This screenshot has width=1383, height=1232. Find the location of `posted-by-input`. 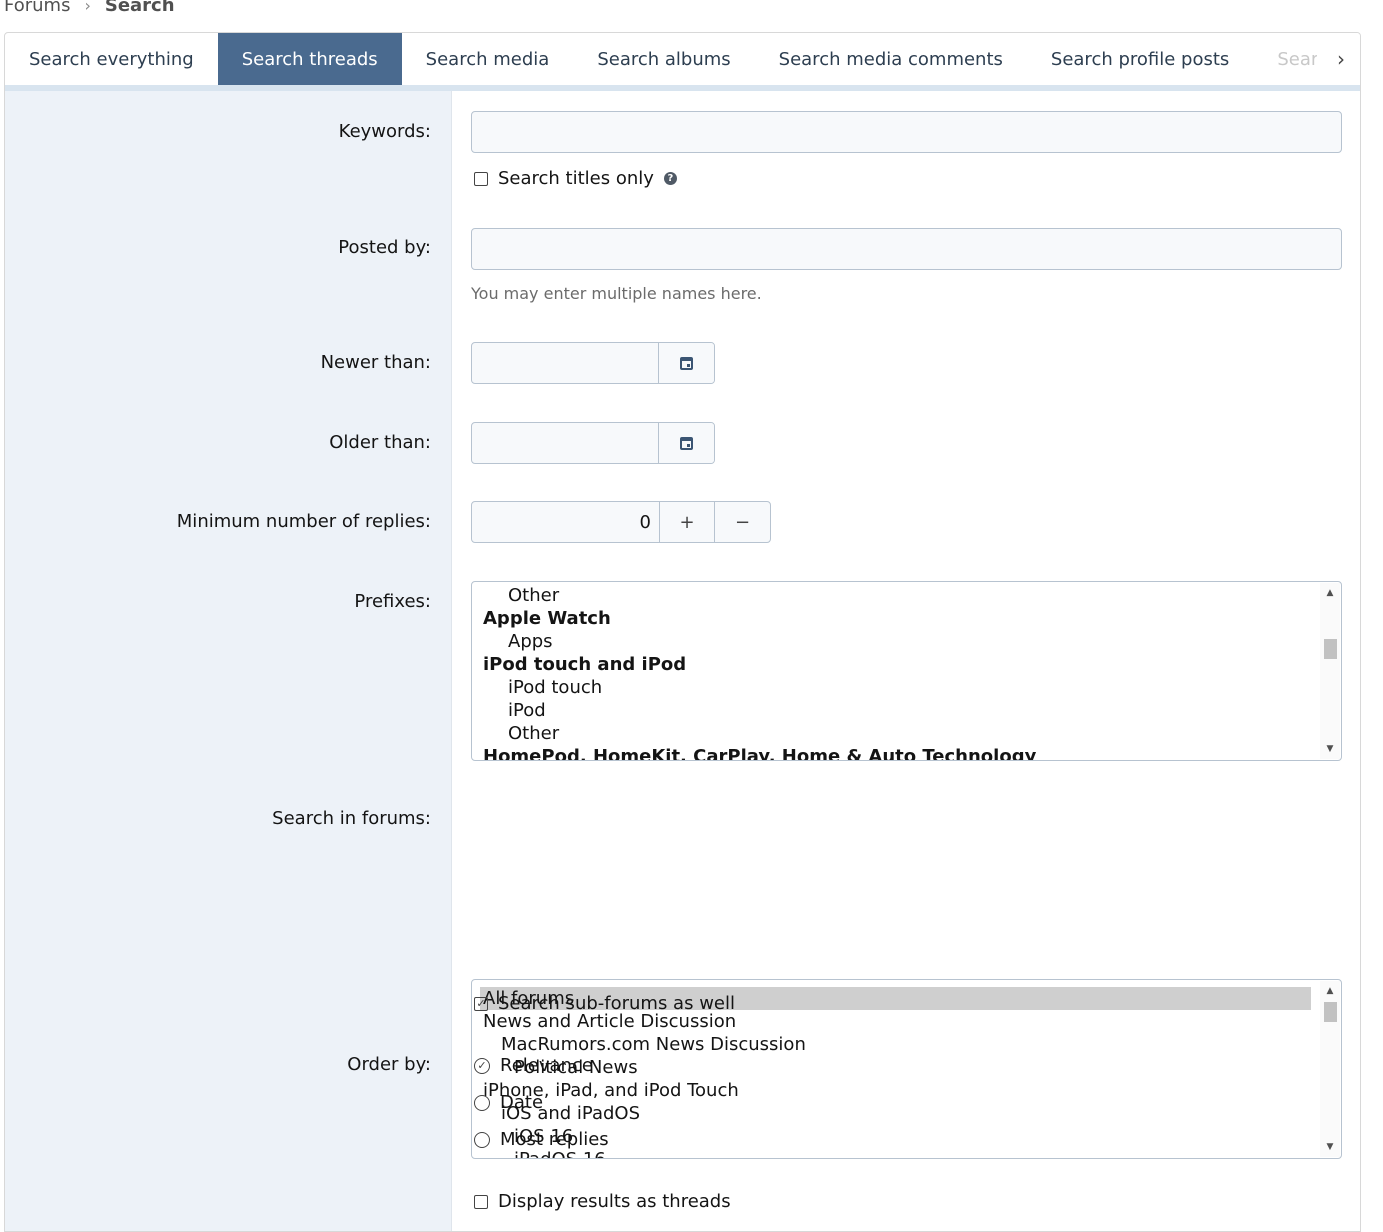

posted-by-input is located at coordinates (906, 249).